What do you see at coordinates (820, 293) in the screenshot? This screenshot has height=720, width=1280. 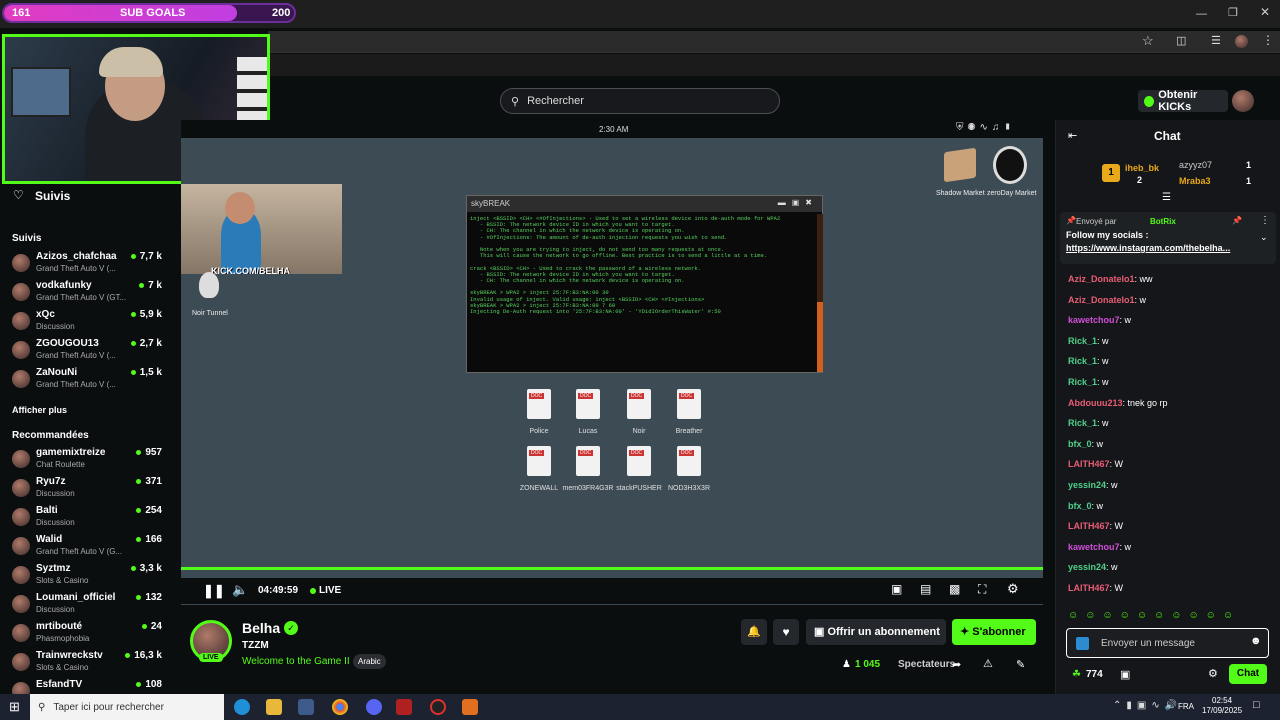 I see `terminal-scrollbar` at bounding box center [820, 293].